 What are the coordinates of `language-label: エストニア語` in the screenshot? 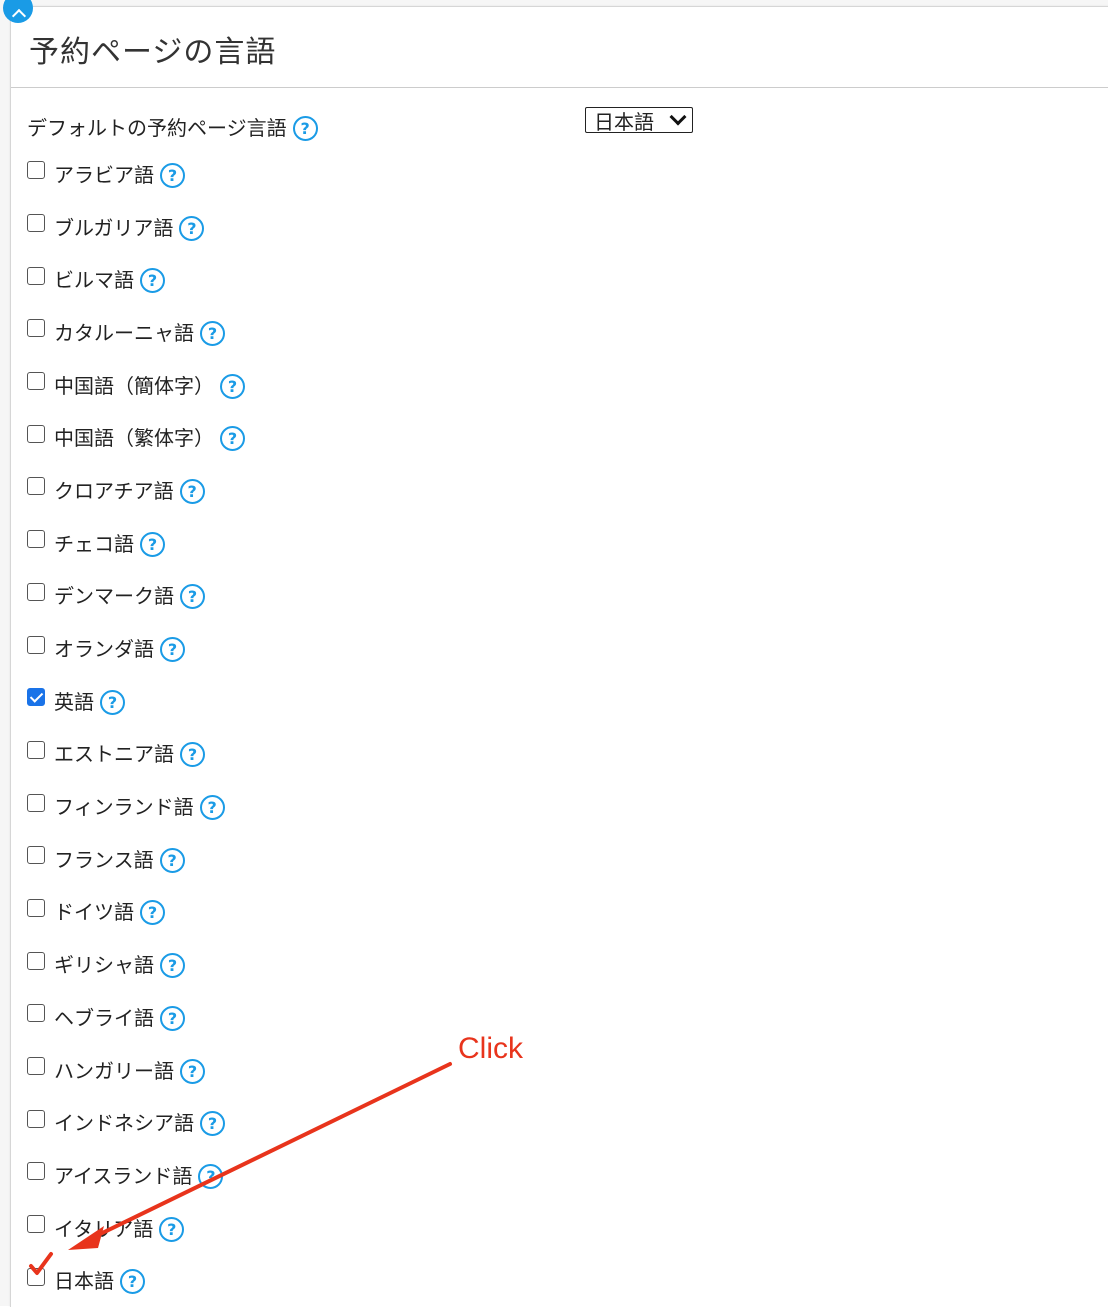 It's located at (114, 752).